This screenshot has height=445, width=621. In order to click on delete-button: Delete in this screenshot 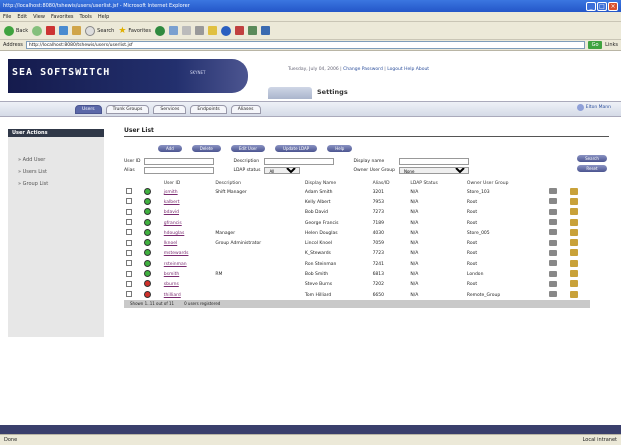, I will do `click(206, 148)`.